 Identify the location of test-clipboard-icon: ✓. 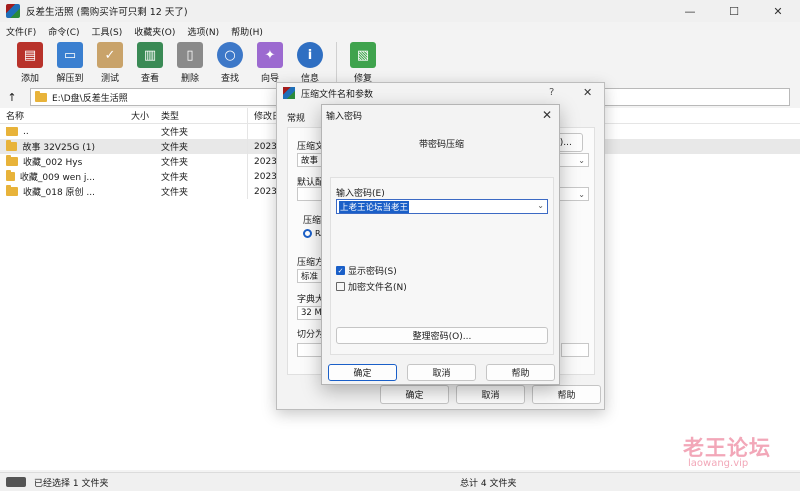
(110, 55).